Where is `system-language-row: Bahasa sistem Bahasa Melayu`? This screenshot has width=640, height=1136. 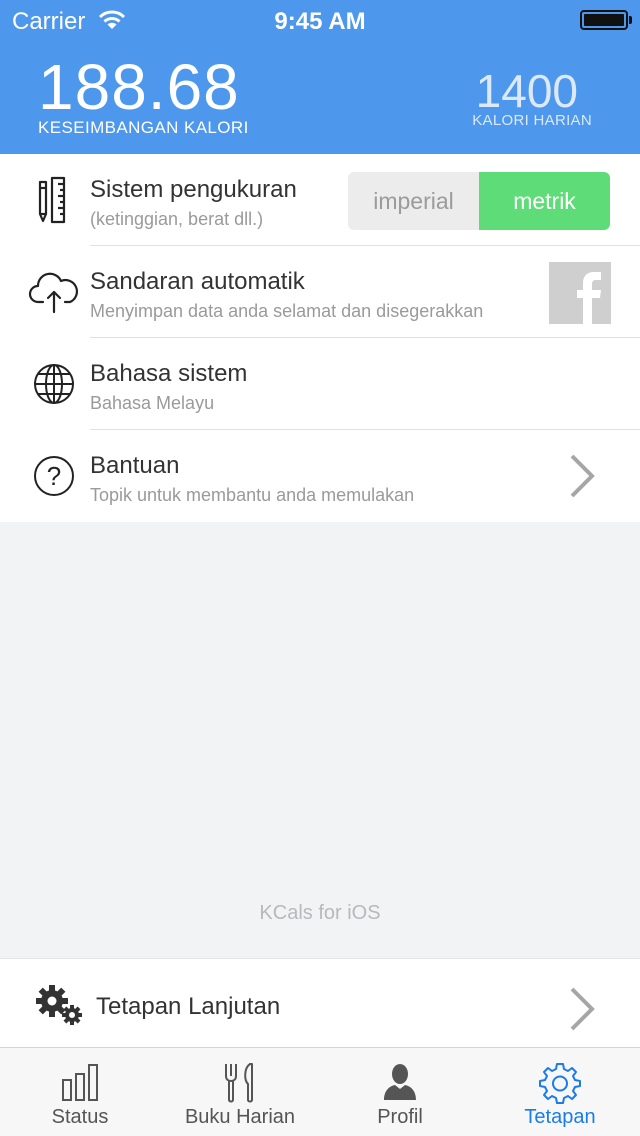 system-language-row: Bahasa sistem Bahasa Melayu is located at coordinates (320, 384).